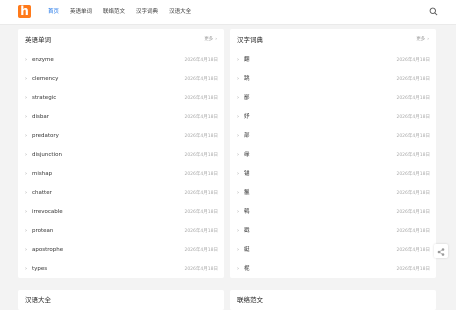  What do you see at coordinates (333, 117) in the screenshot?
I see `list-item: › 妤 2026年4月18日` at bounding box center [333, 117].